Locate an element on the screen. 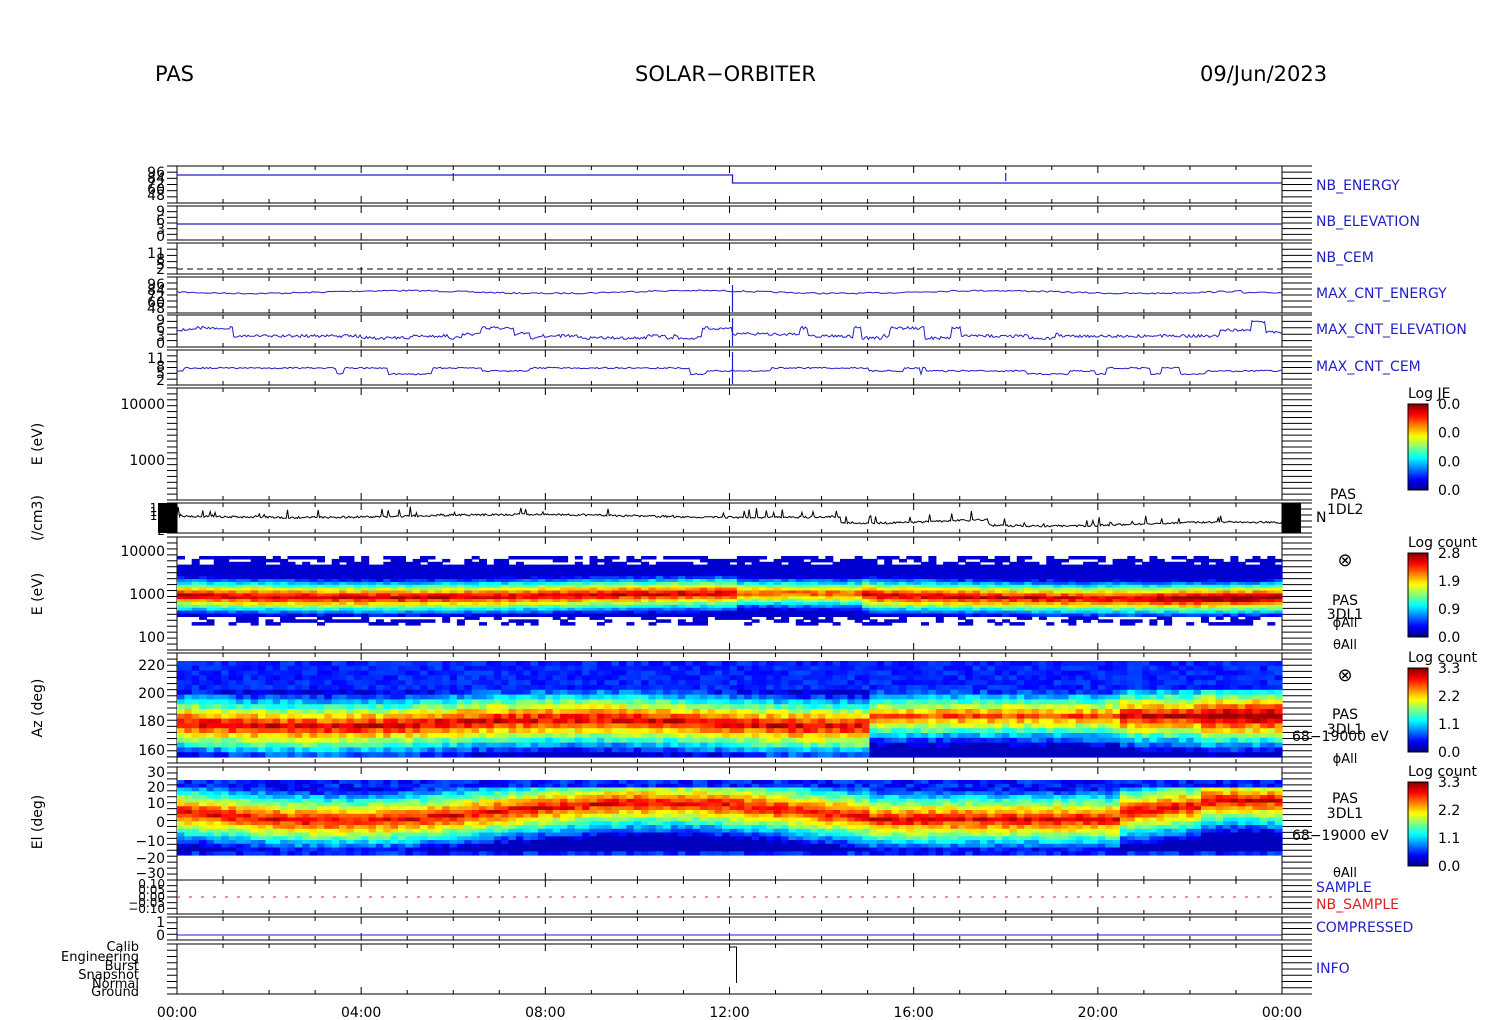  density-label: N is located at coordinates (1321, 518).